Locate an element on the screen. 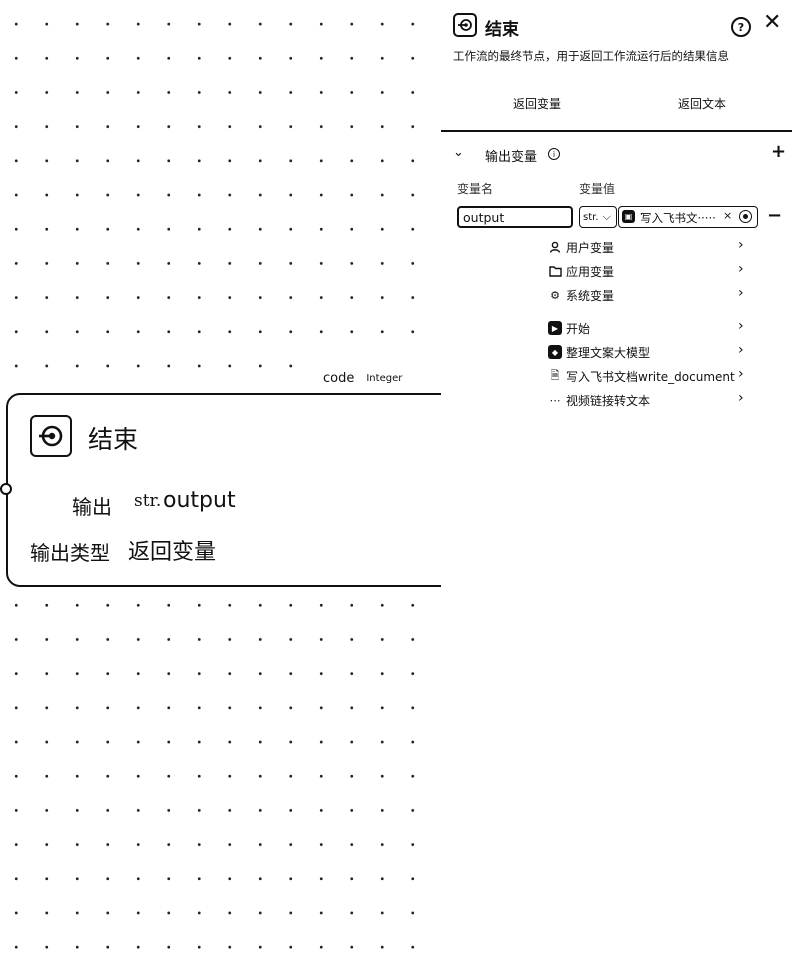 The height and width of the screenshot is (968, 792). menu-item-label: 开始 is located at coordinates (578, 328).